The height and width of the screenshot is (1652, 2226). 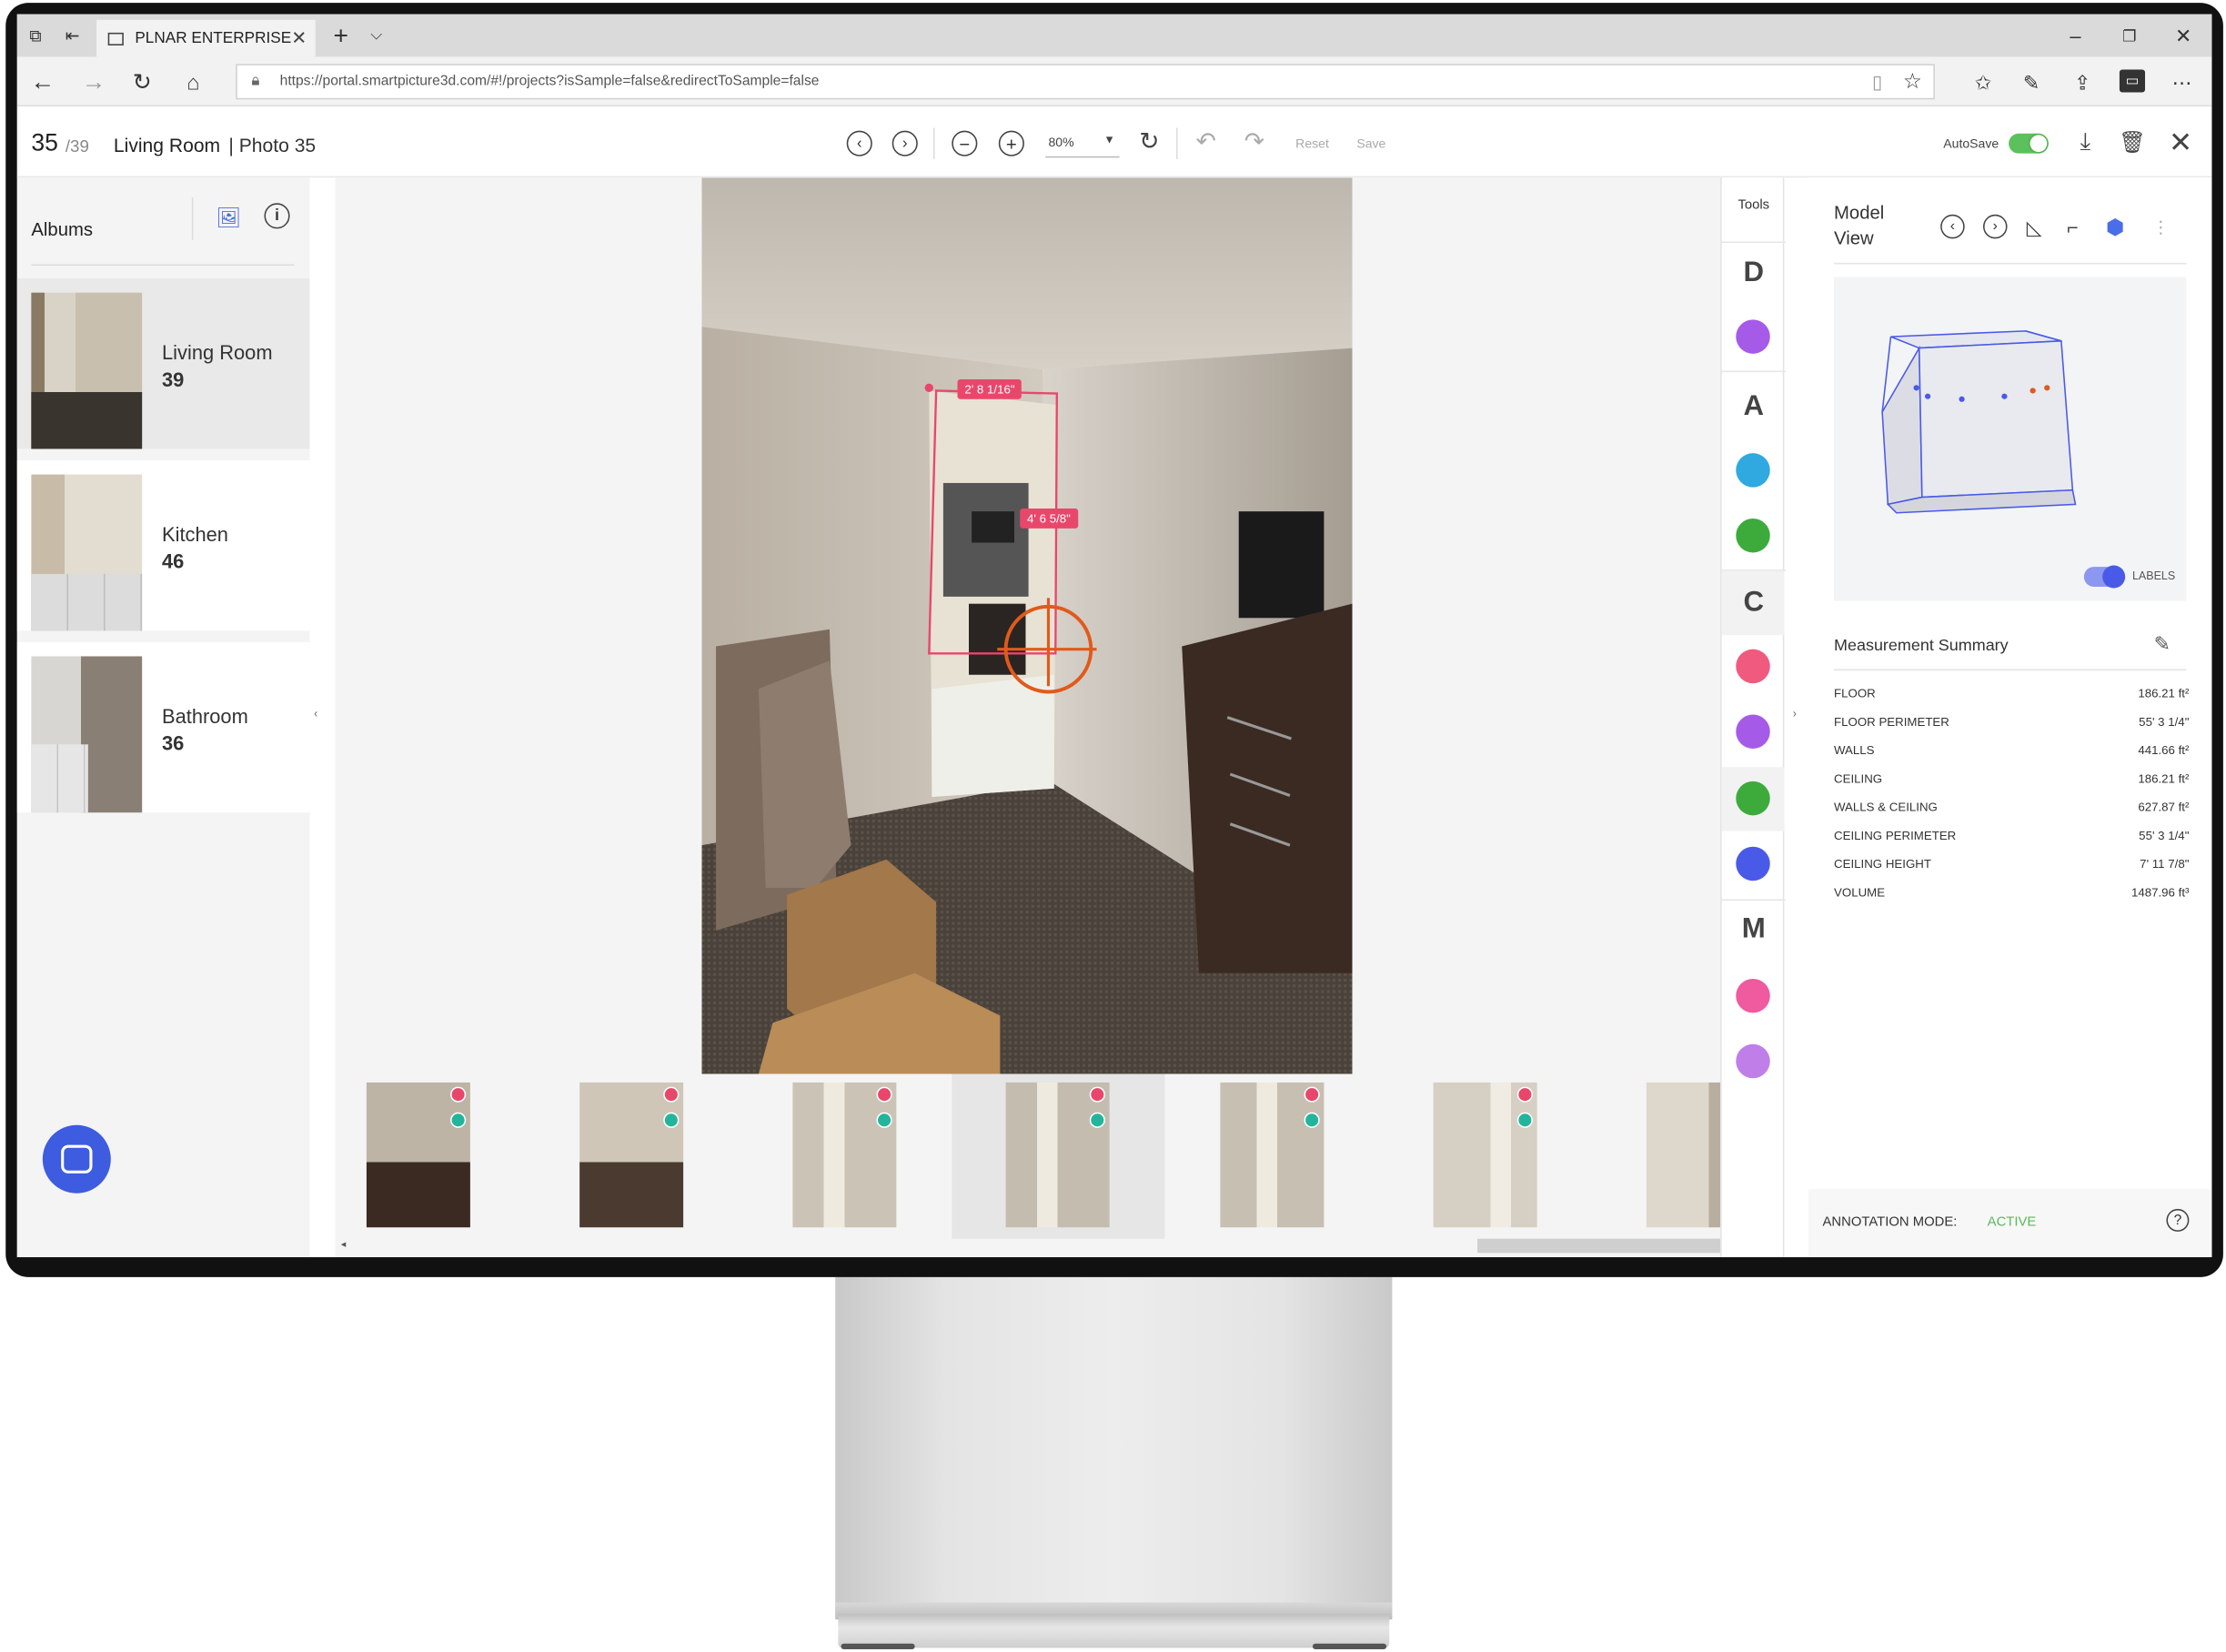 I want to click on extension-icon: ▭, so click(x=2132, y=81).